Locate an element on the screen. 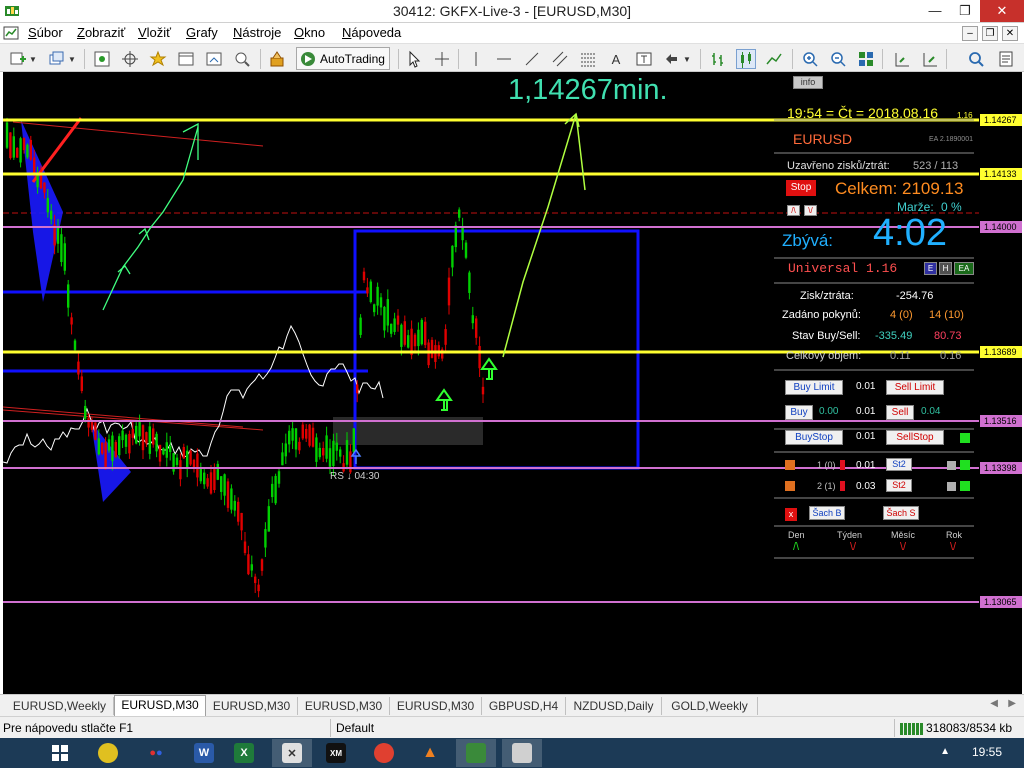  buy-stop-button: BuyStop is located at coordinates (814, 437).